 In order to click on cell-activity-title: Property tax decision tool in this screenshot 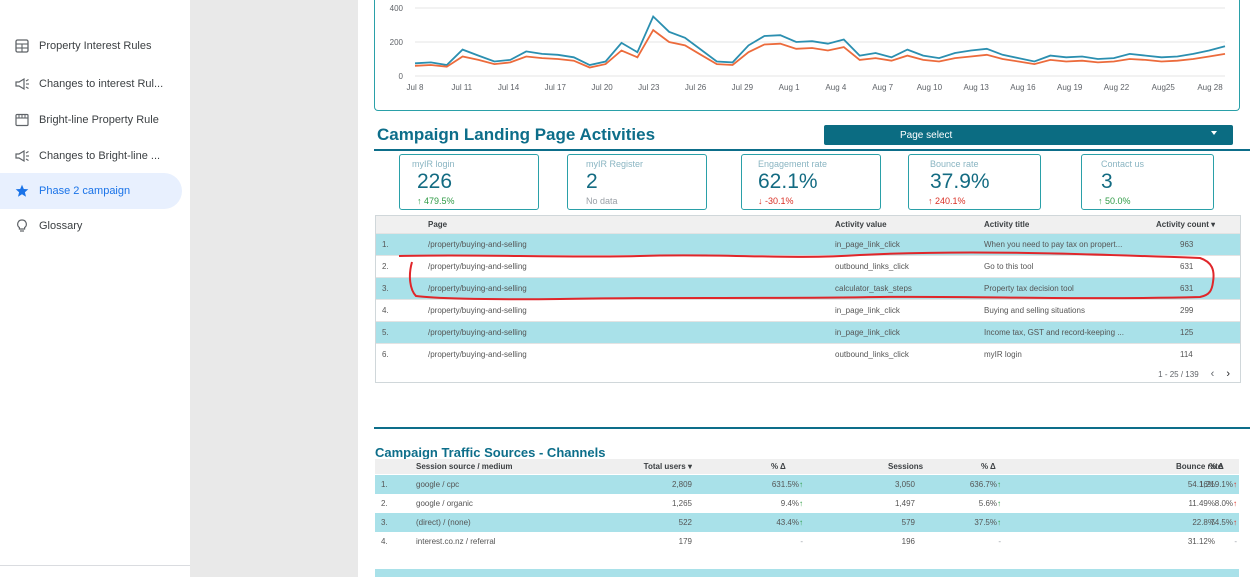, I will do `click(1029, 288)`.